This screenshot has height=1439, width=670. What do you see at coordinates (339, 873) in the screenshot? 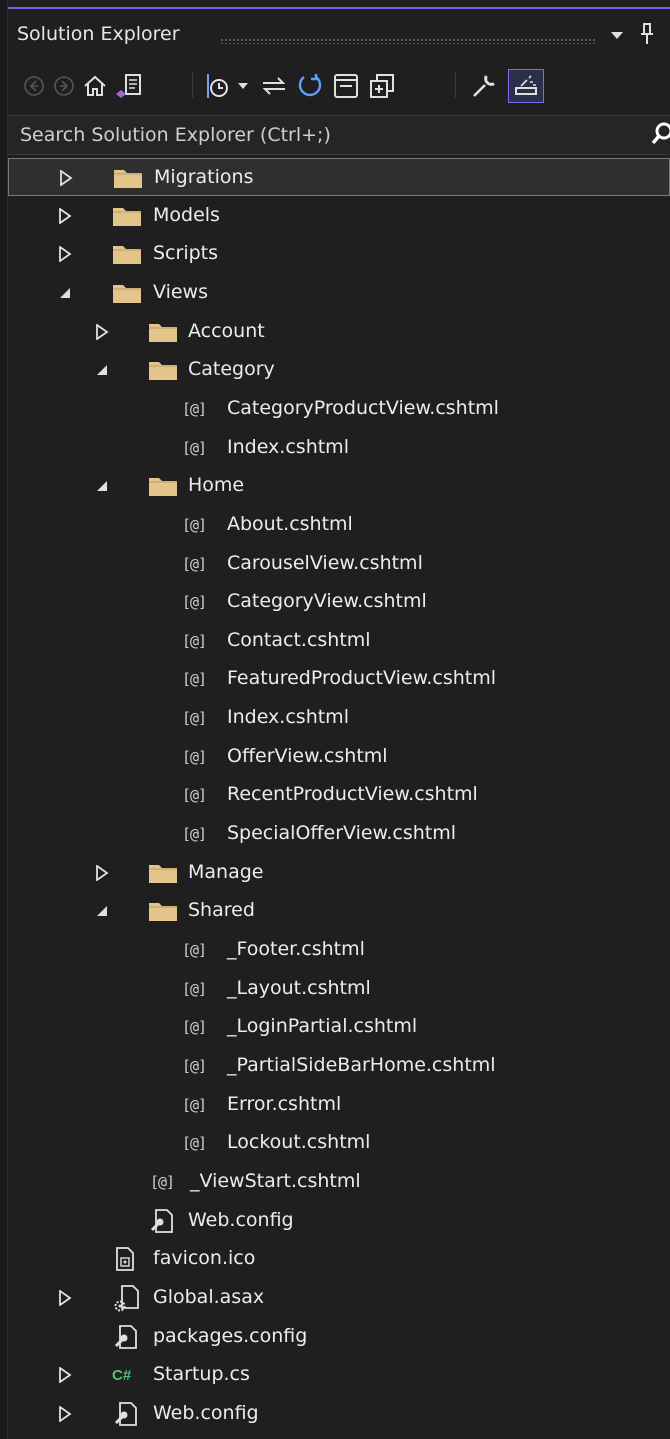
I see `tree-folder-row: Manage` at bounding box center [339, 873].